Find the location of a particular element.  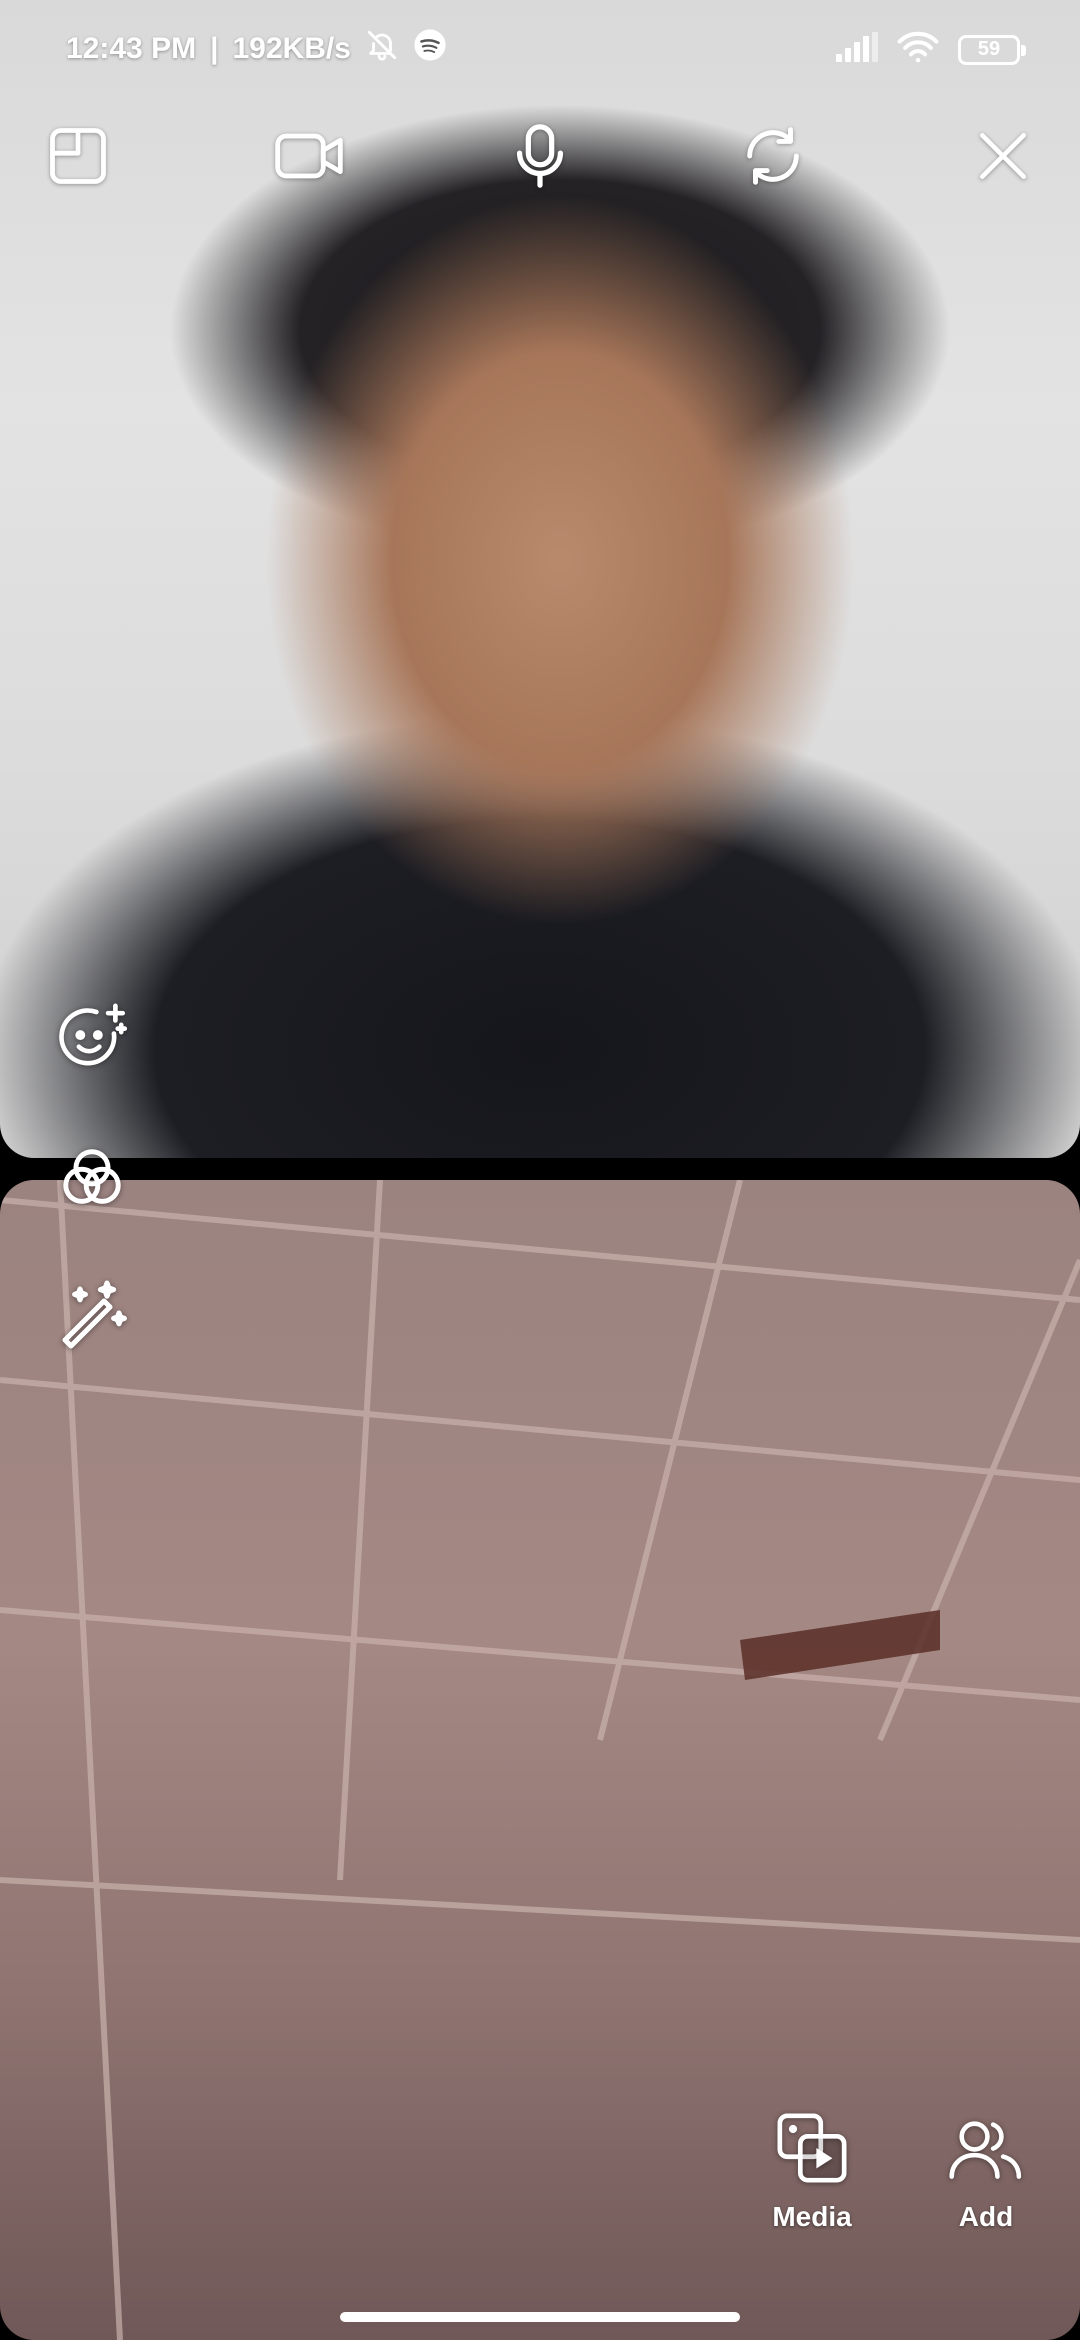

status-right: 59 is located at coordinates (931, 49).